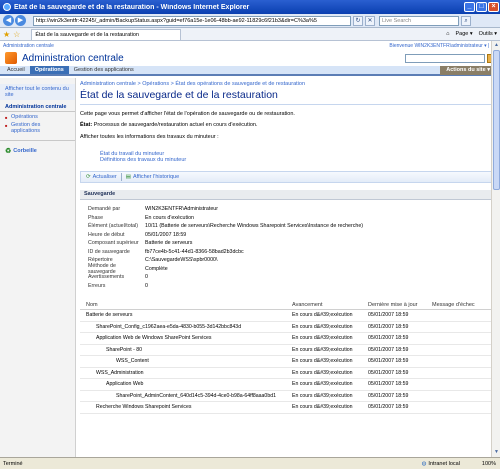 The image size is (500, 469). What do you see at coordinates (37, 150) in the screenshot?
I see `recycle-bin-link: ♻ Corbeille` at bounding box center [37, 150].